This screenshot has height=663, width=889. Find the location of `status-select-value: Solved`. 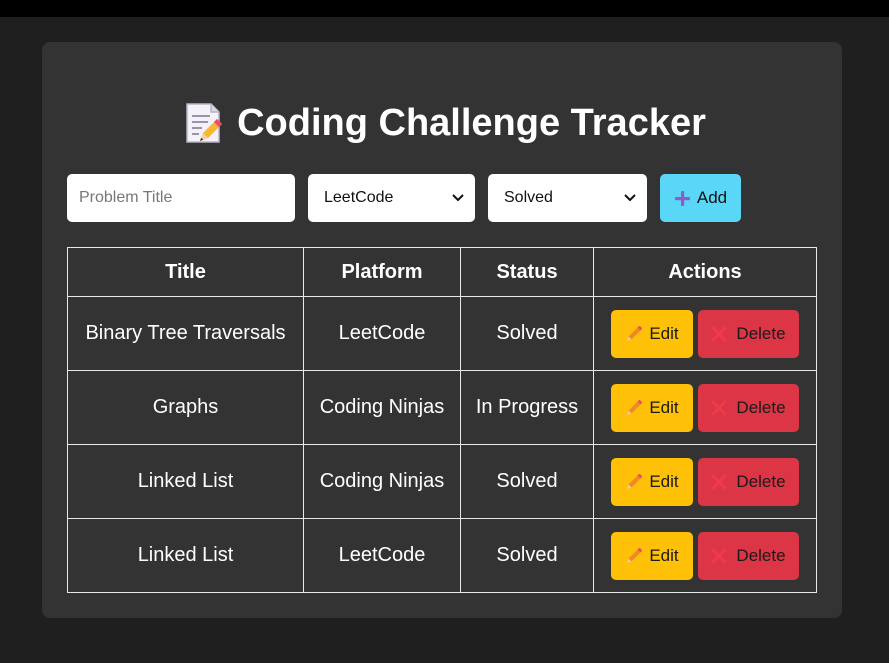

status-select-value: Solved is located at coordinates (528, 197).